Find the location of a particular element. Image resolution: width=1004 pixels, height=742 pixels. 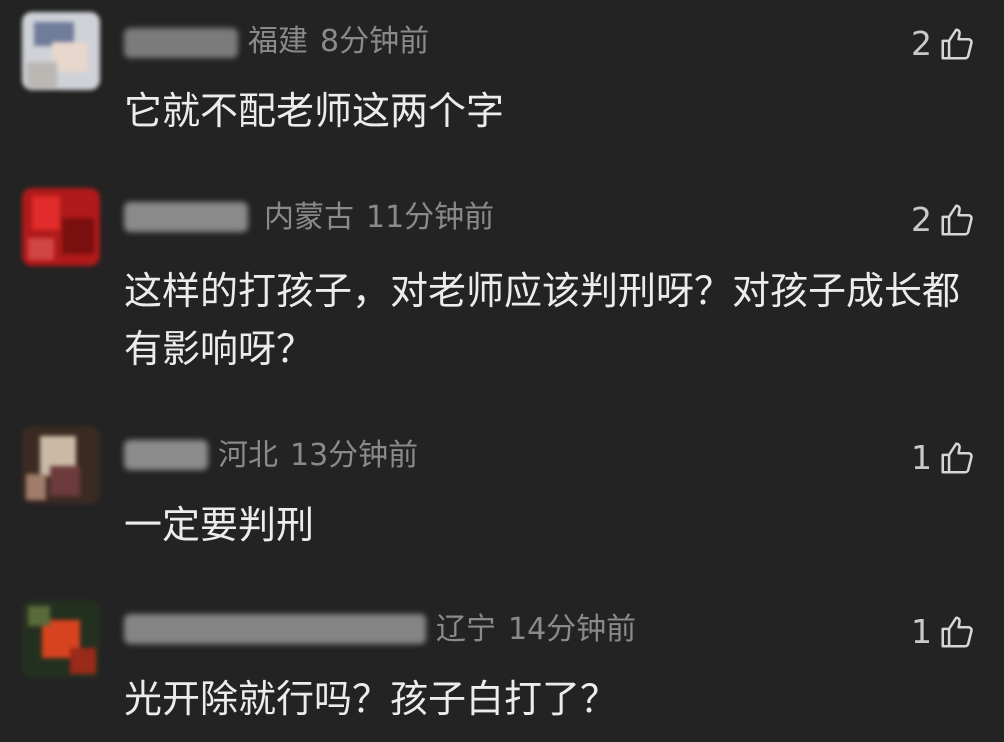

comment-region: 内蒙古 is located at coordinates (309, 217).